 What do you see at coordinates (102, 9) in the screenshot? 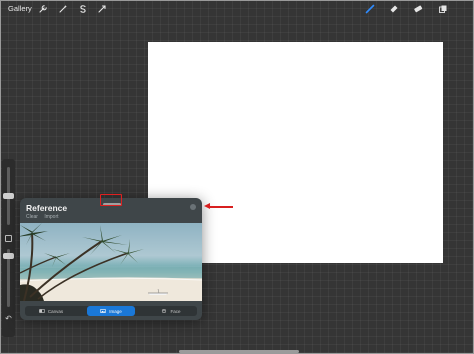
I see `transform-icon` at bounding box center [102, 9].